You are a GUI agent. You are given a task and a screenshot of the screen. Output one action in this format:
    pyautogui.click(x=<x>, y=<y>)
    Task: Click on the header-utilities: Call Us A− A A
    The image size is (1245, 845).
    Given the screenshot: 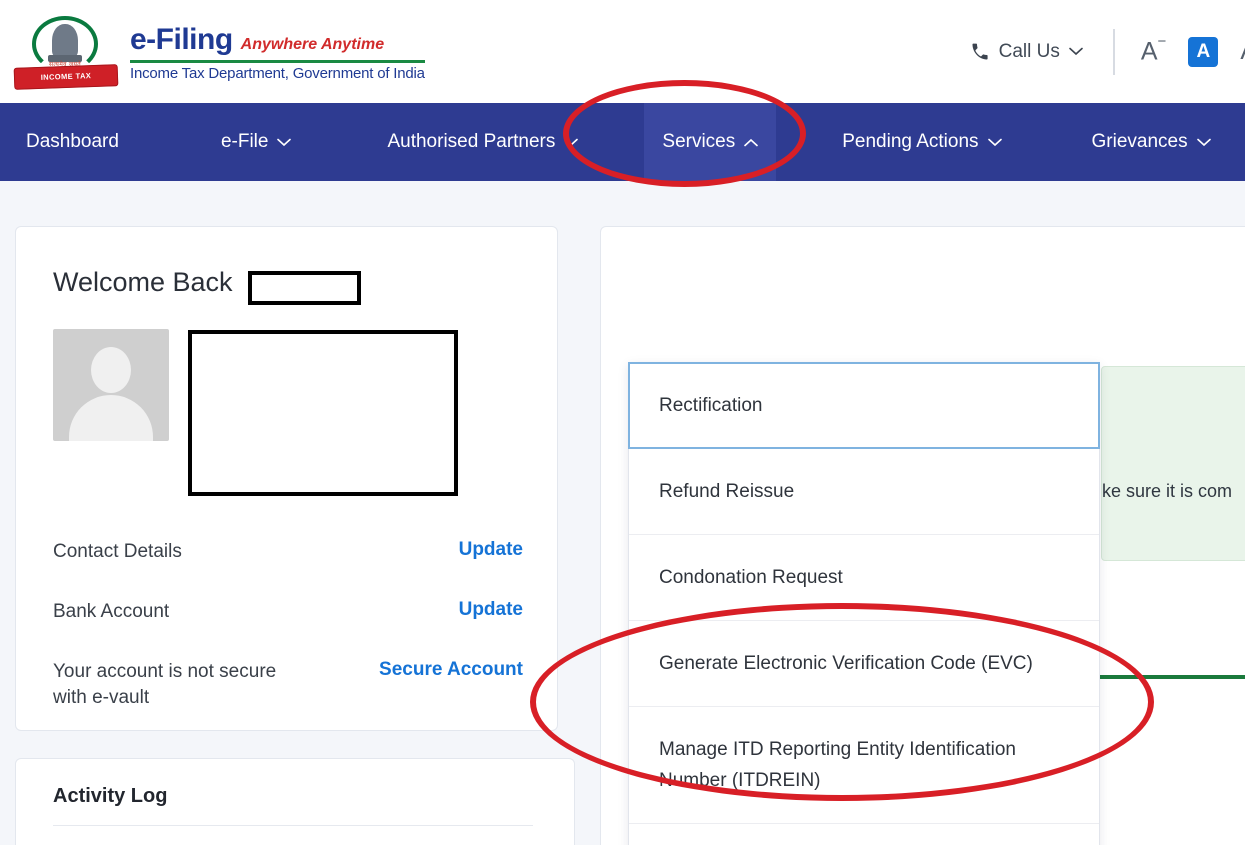 What is the action you would take?
    pyautogui.click(x=1107, y=51)
    